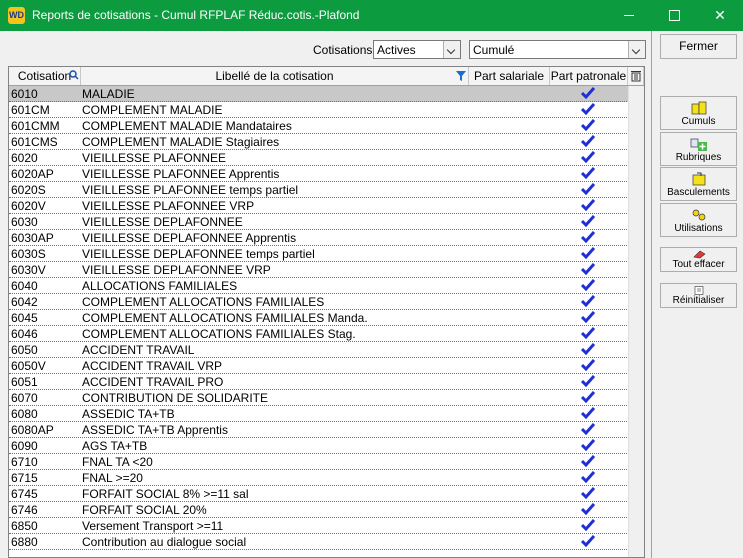 The width and height of the screenshot is (743, 558). I want to click on table-row: 6090 AGS TA+TB, so click(319, 446).